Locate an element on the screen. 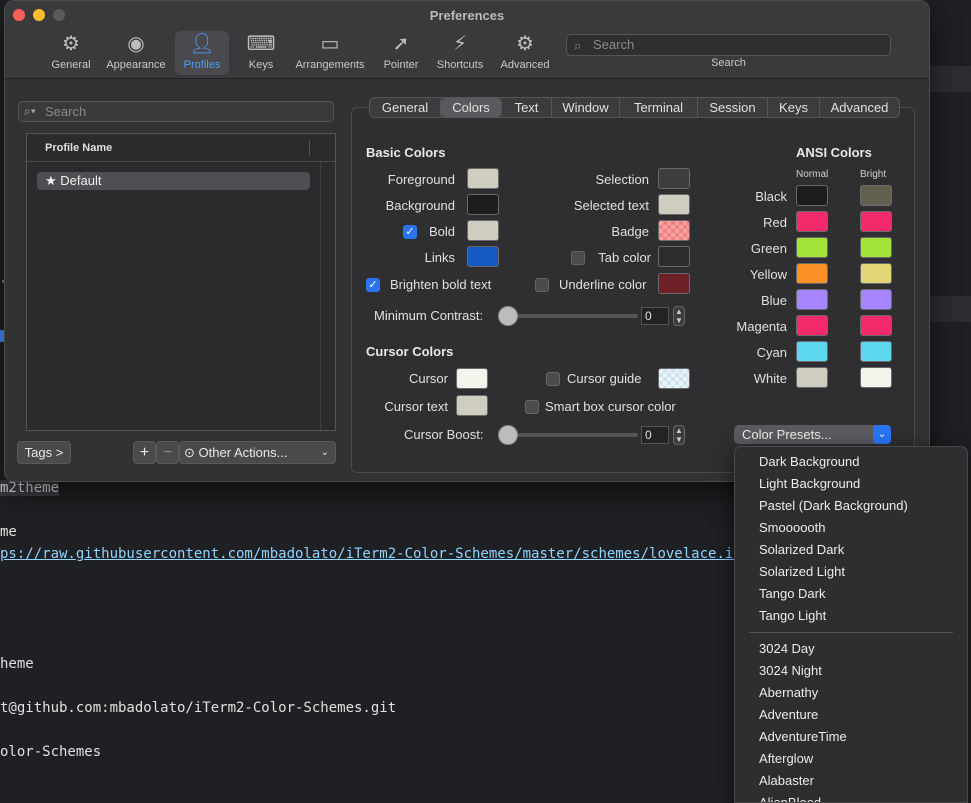 This screenshot has height=803, width=971. menu-item: Dark Background is located at coordinates (809, 461).